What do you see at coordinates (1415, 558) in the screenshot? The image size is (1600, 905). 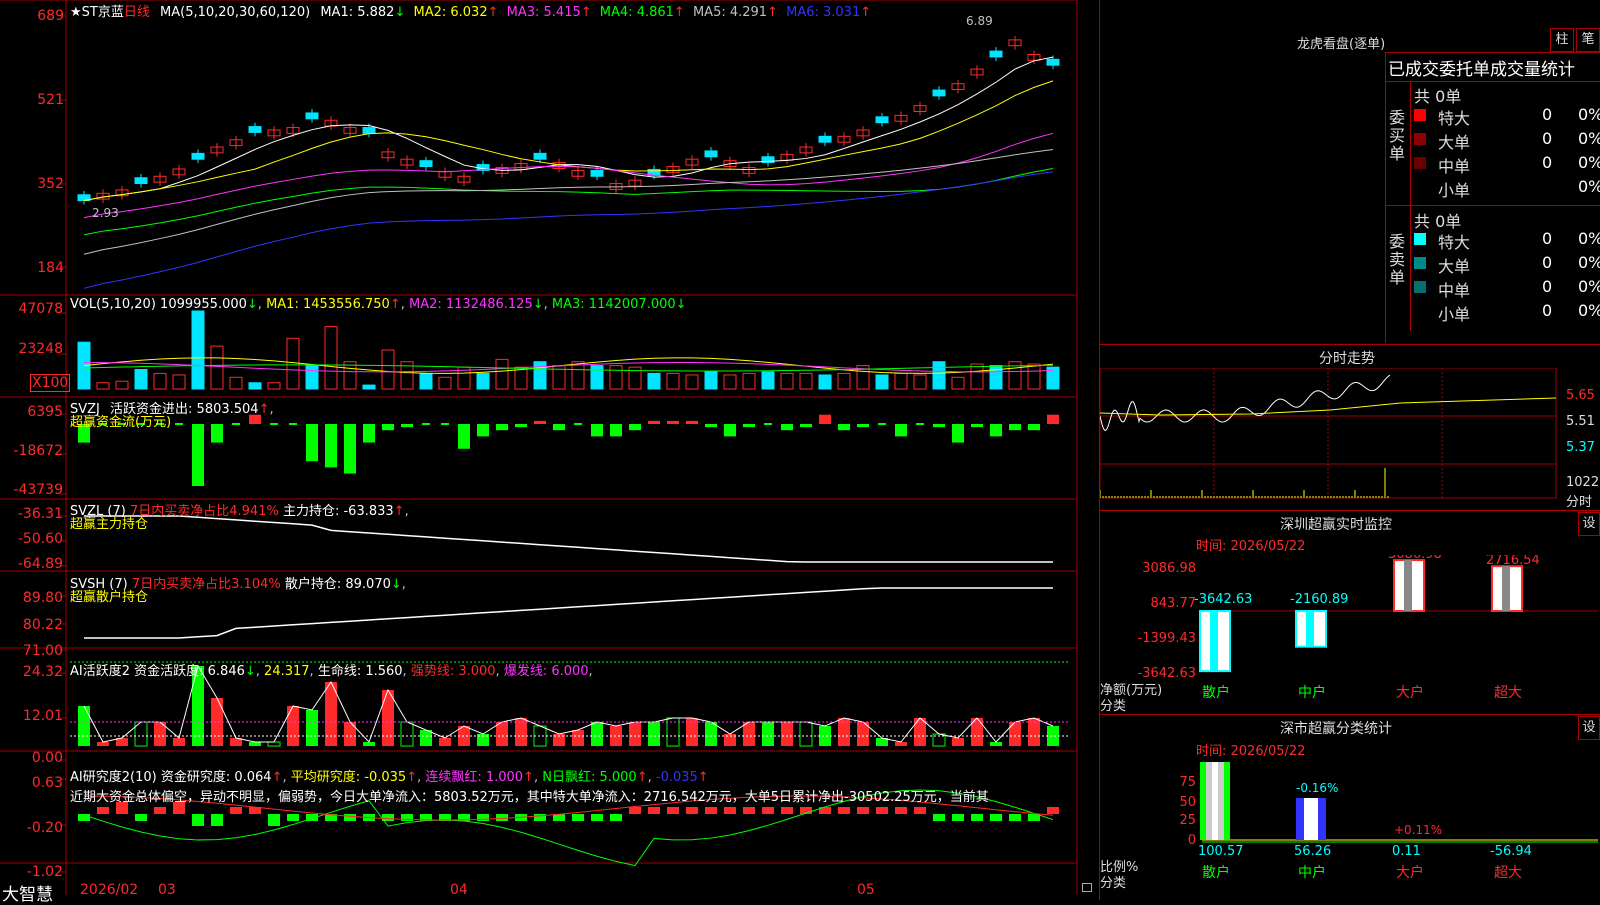 I see `bar-value-label: 3086.98` at bounding box center [1415, 558].